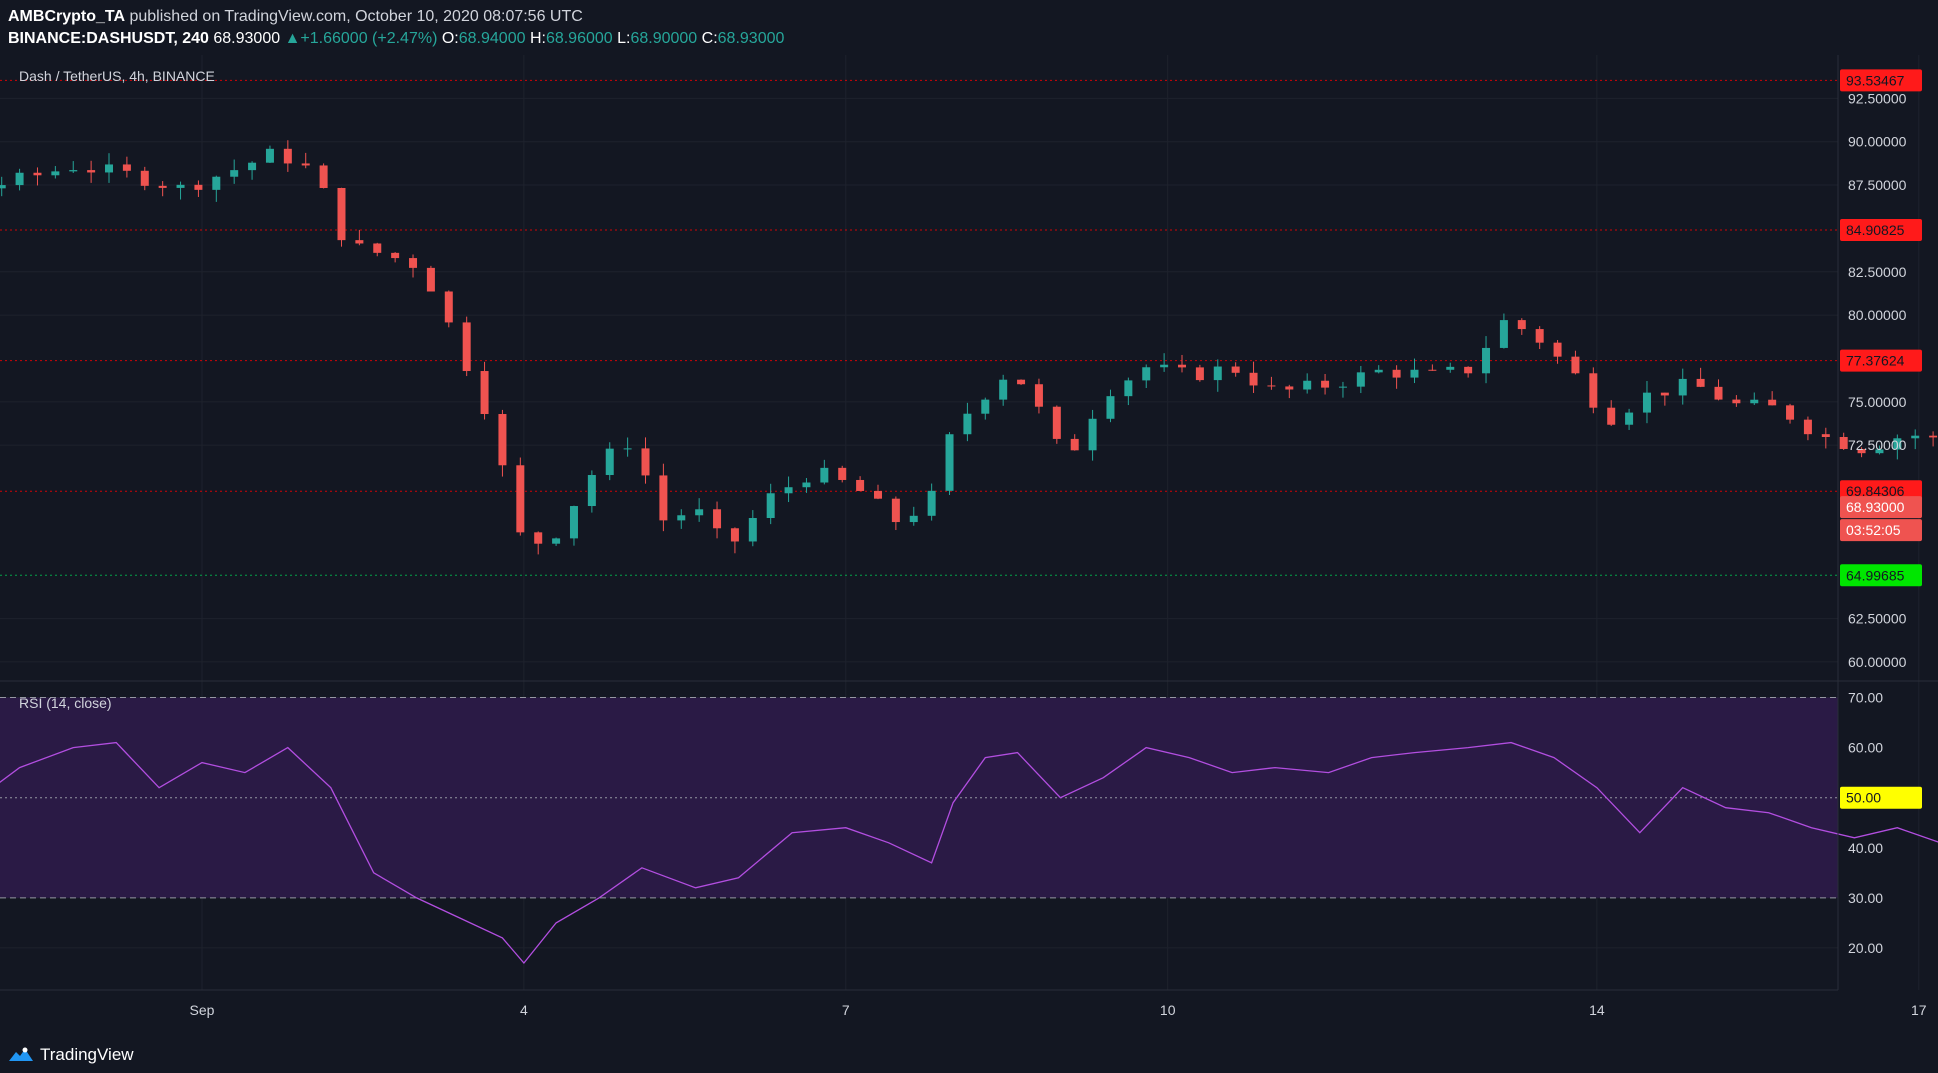 The height and width of the screenshot is (1073, 1938). What do you see at coordinates (292, 38) in the screenshot?
I see `up-arrow-icon: ▲` at bounding box center [292, 38].